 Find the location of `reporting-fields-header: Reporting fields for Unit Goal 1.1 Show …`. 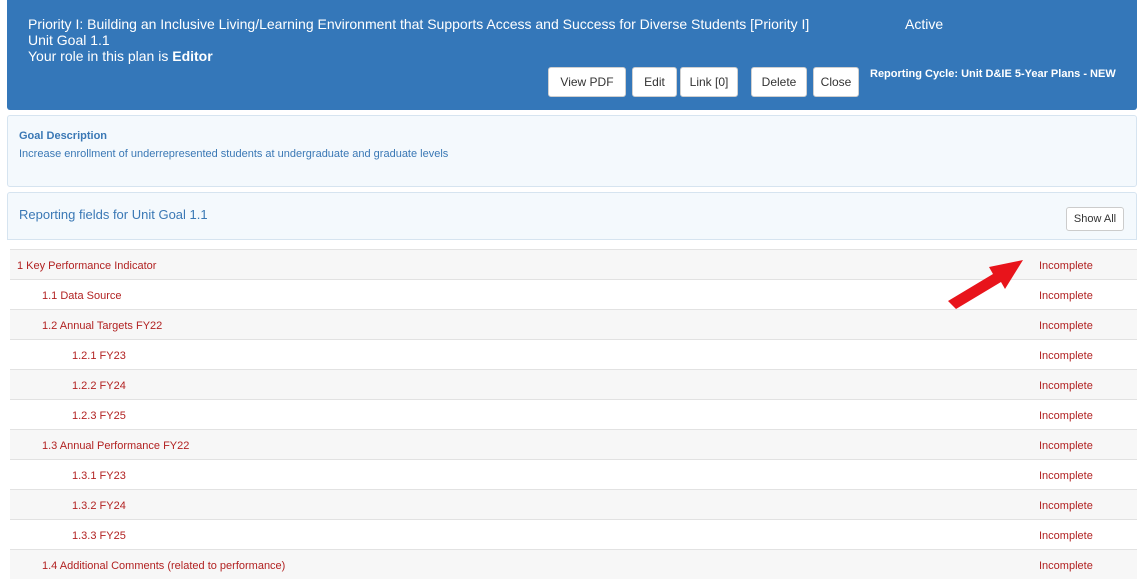

reporting-fields-header: Reporting fields for Unit Goal 1.1 Show … is located at coordinates (572, 216).